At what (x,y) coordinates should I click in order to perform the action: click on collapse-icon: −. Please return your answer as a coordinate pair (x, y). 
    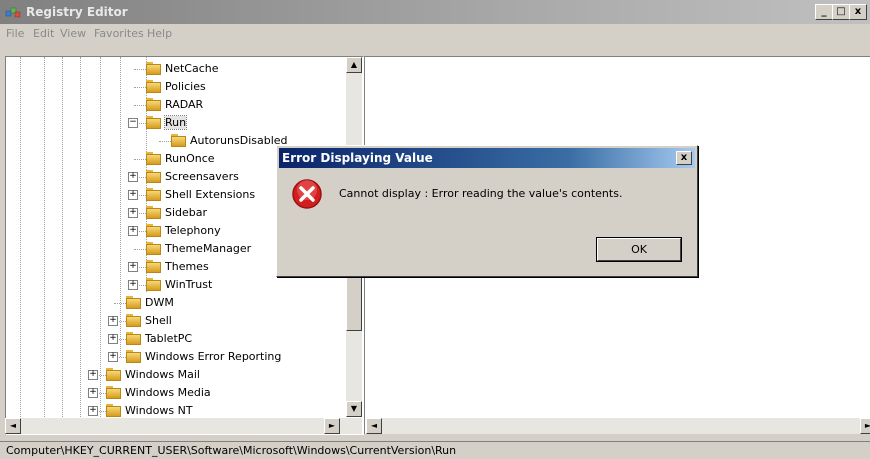
    Looking at the image, I should click on (133, 123).